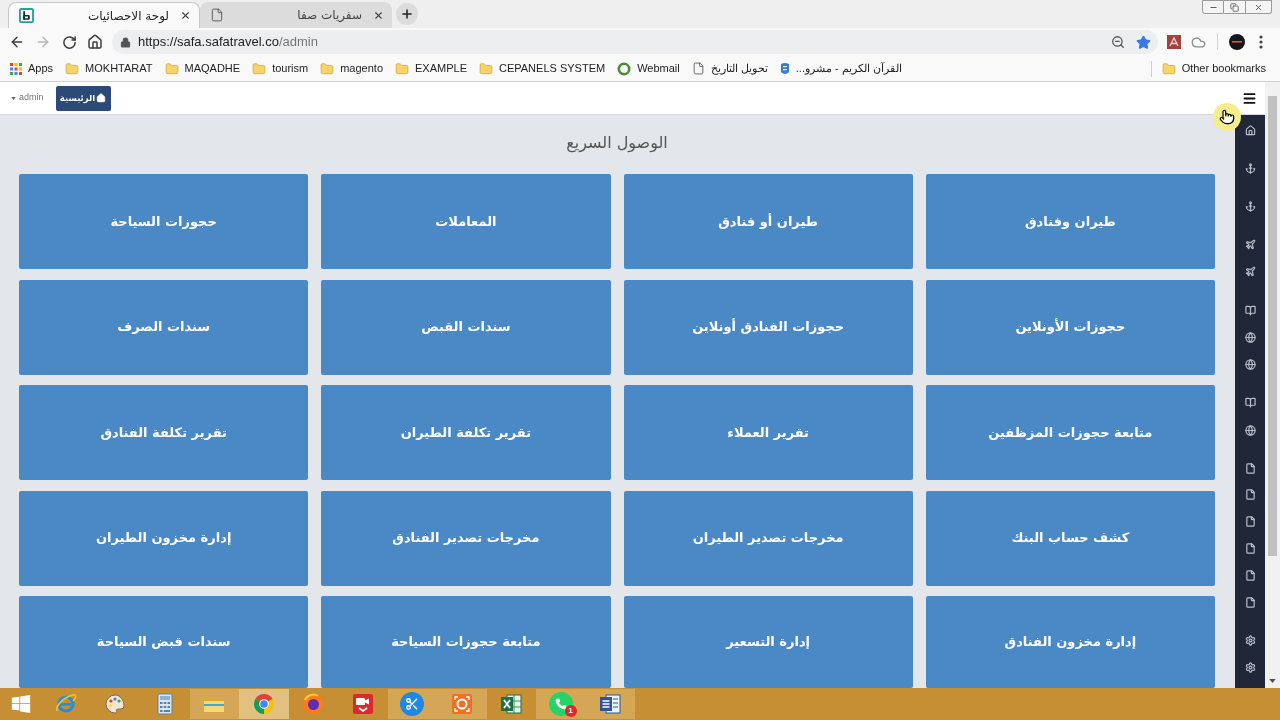 This screenshot has width=1280, height=720. What do you see at coordinates (1173, 42) in the screenshot?
I see `pdf-extension-icon` at bounding box center [1173, 42].